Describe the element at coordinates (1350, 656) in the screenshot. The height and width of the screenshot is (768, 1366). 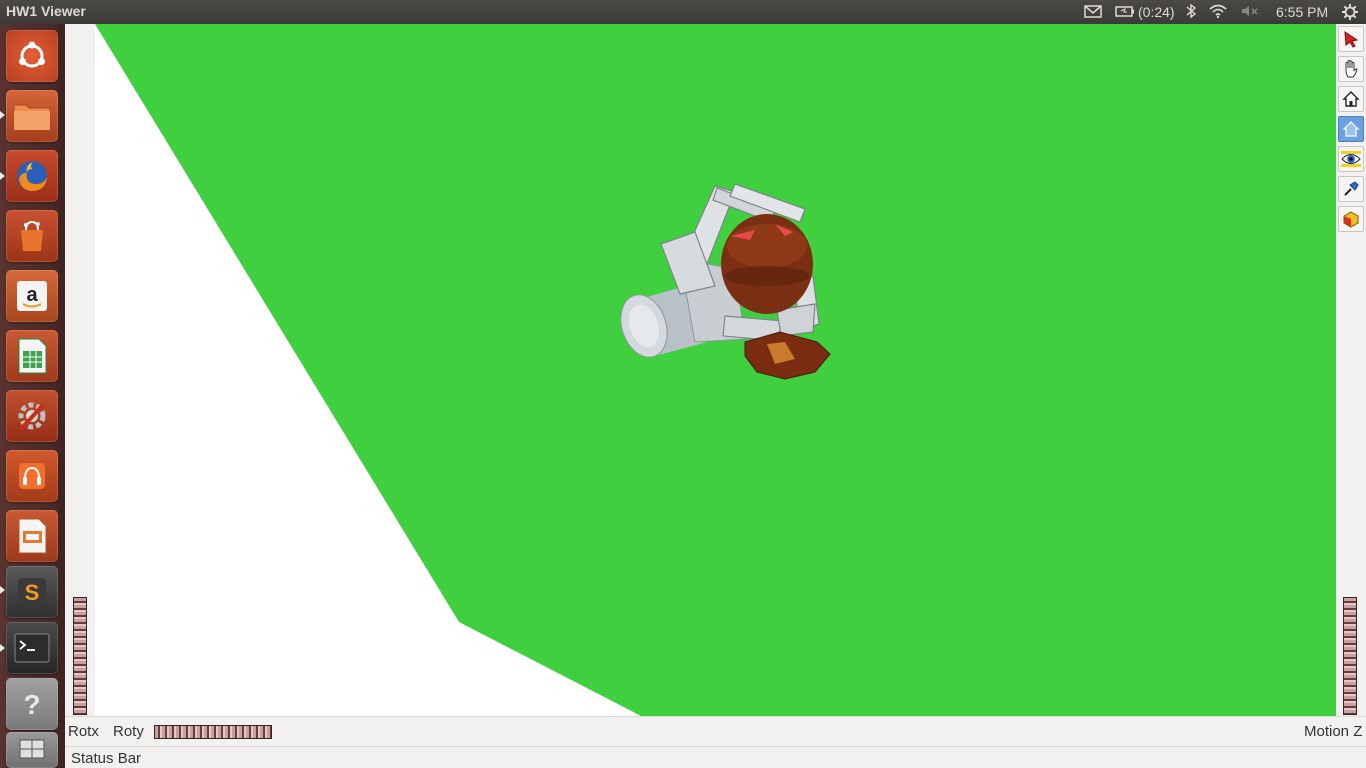
I see `motion-z-thumbwheel` at that location.